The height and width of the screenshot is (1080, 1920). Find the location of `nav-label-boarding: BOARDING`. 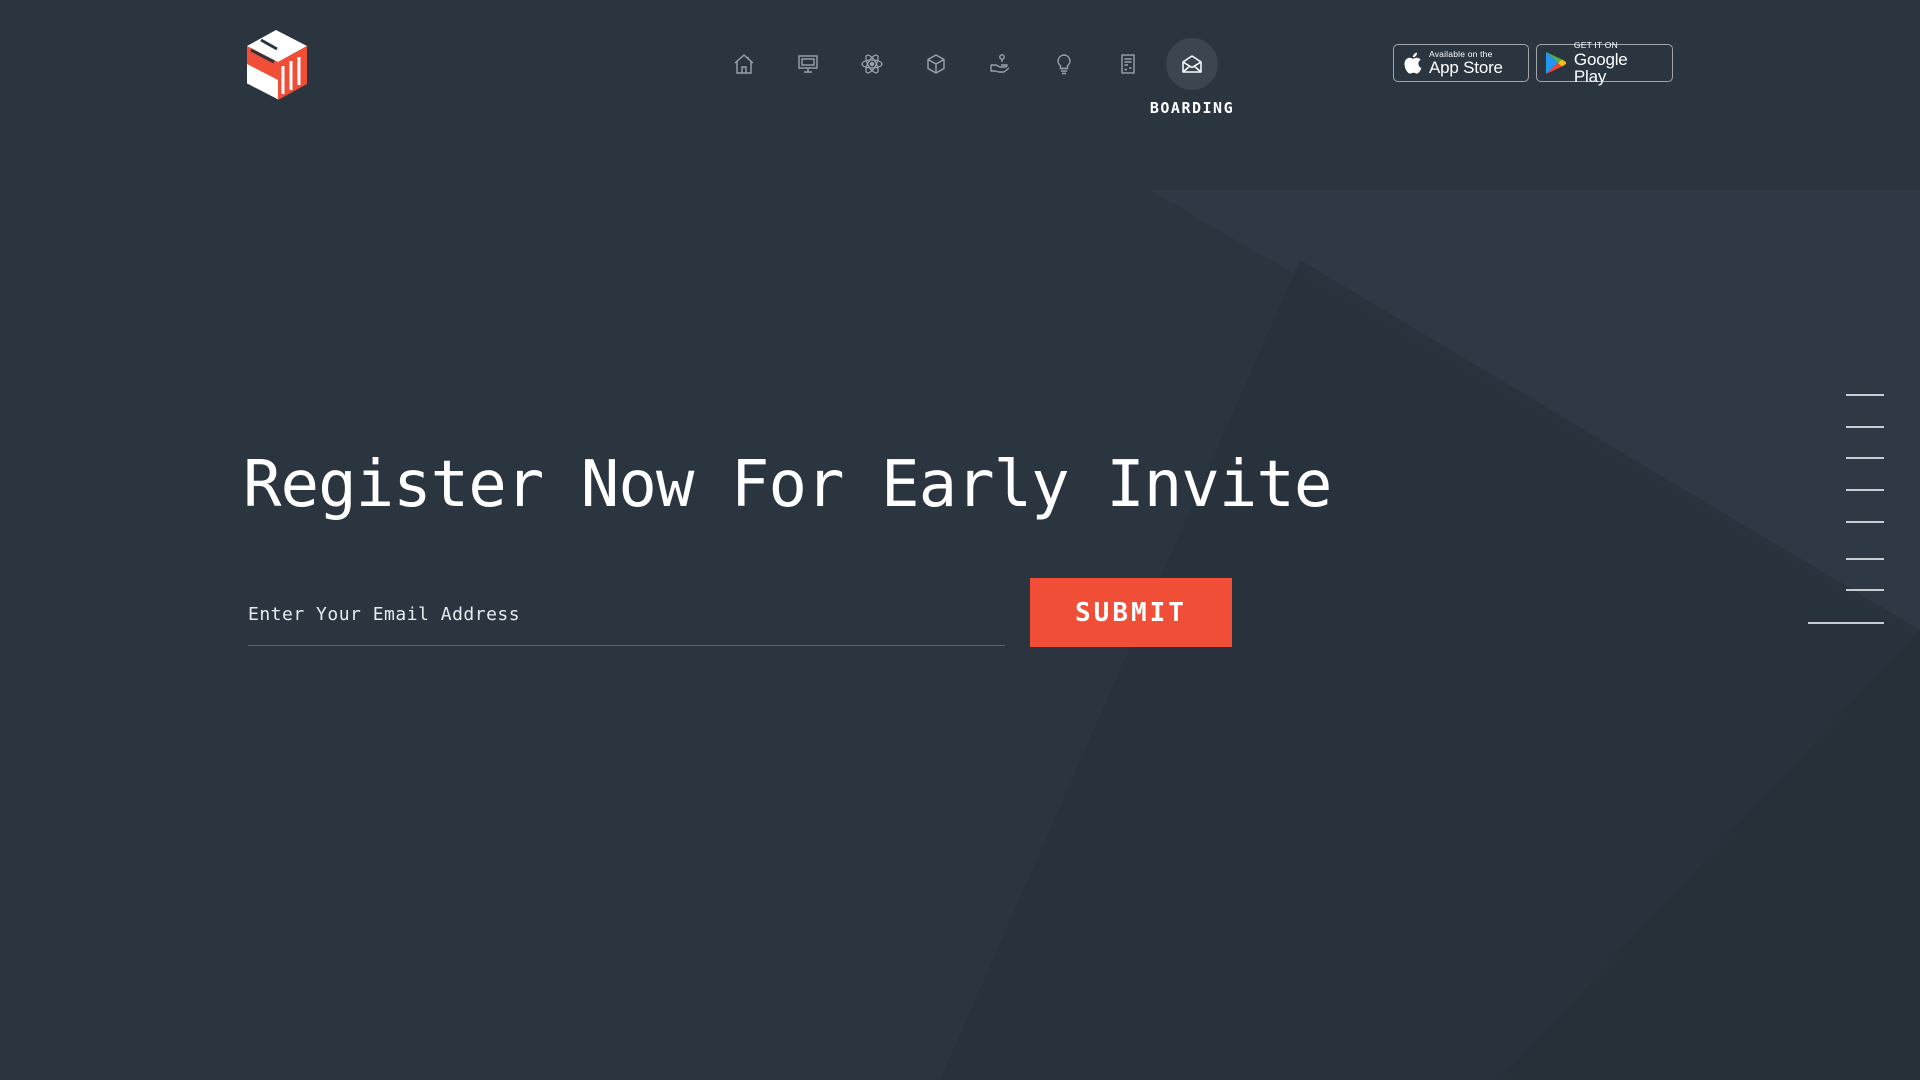

nav-label-boarding: BOARDING is located at coordinates (1192, 108).